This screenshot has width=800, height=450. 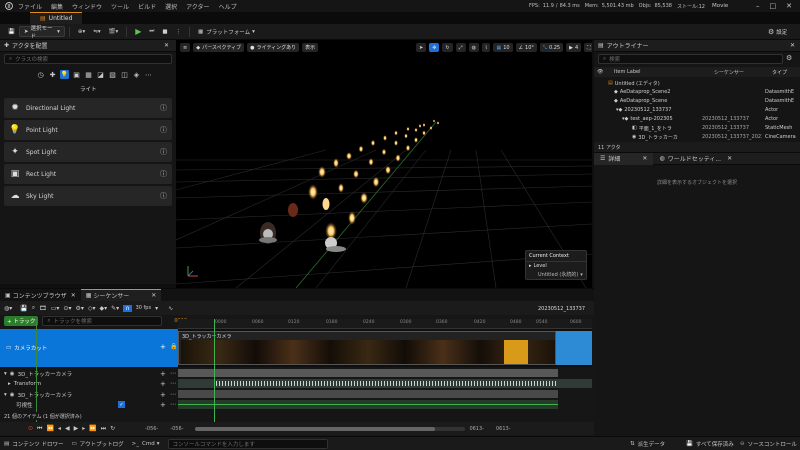 What do you see at coordinates (97, 444) in the screenshot?
I see `output-log-button: ▭ アウトプットログ` at bounding box center [97, 444].